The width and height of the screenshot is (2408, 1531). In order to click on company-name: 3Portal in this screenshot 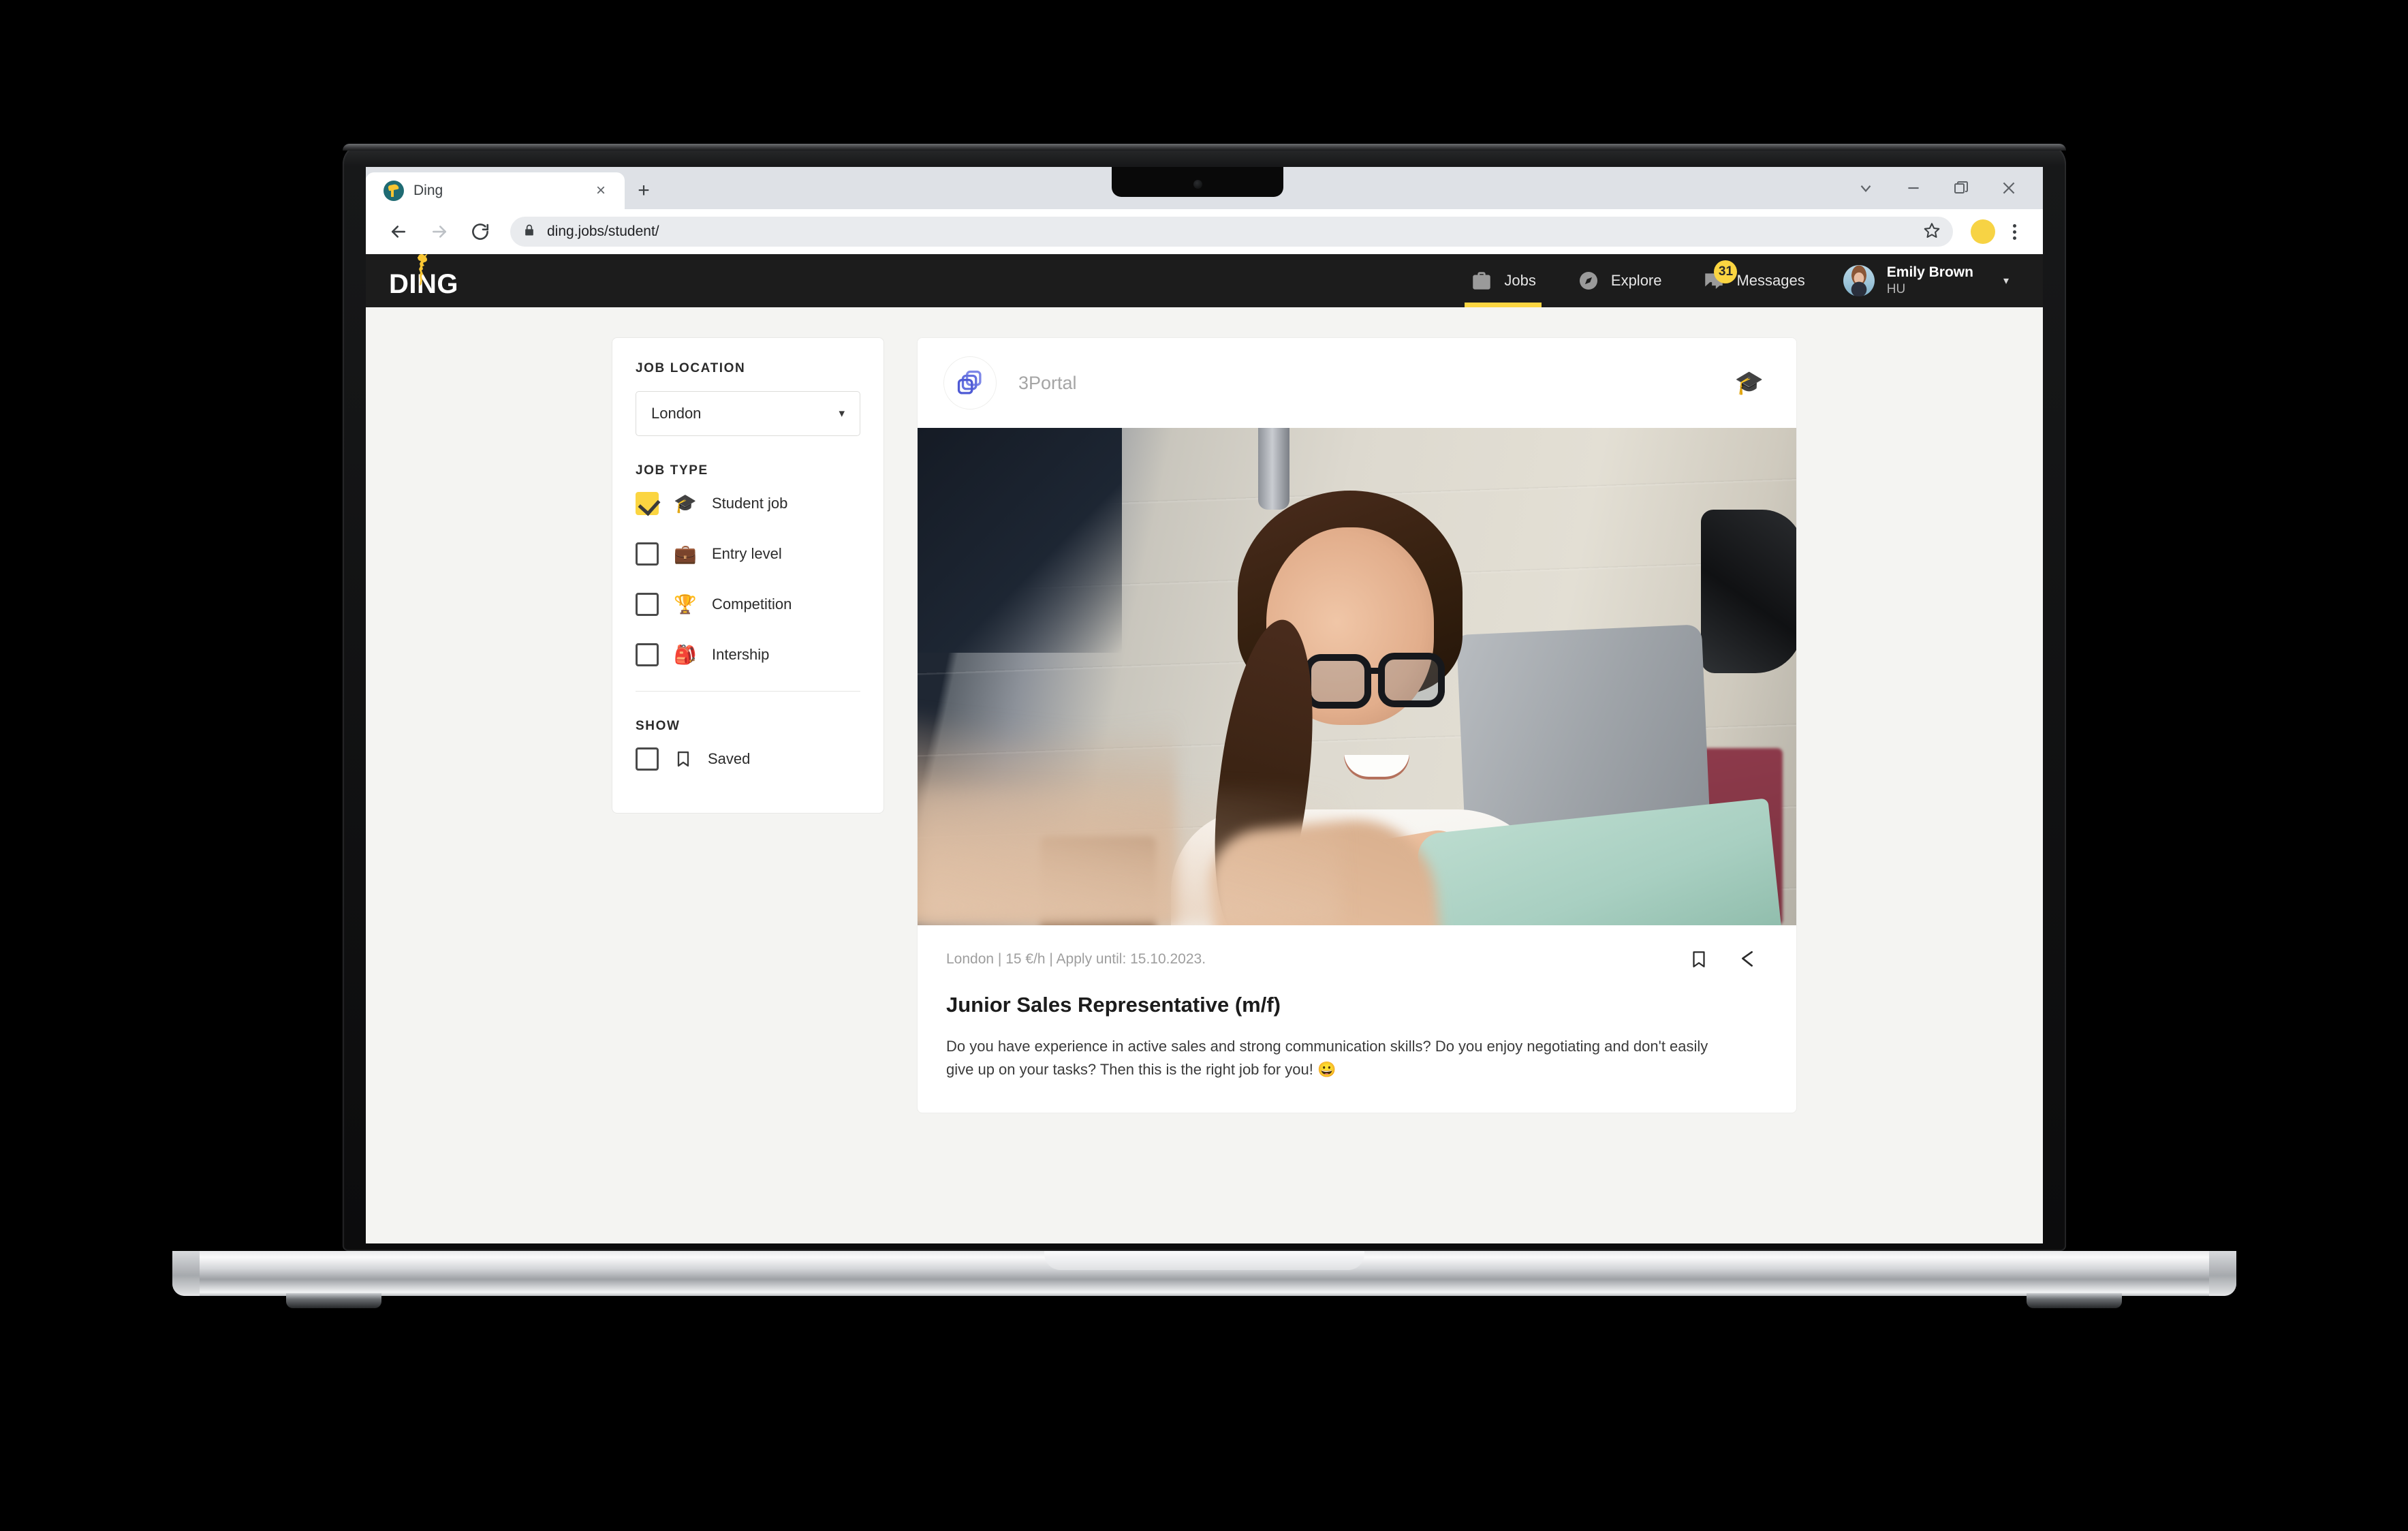, I will do `click(1047, 384)`.